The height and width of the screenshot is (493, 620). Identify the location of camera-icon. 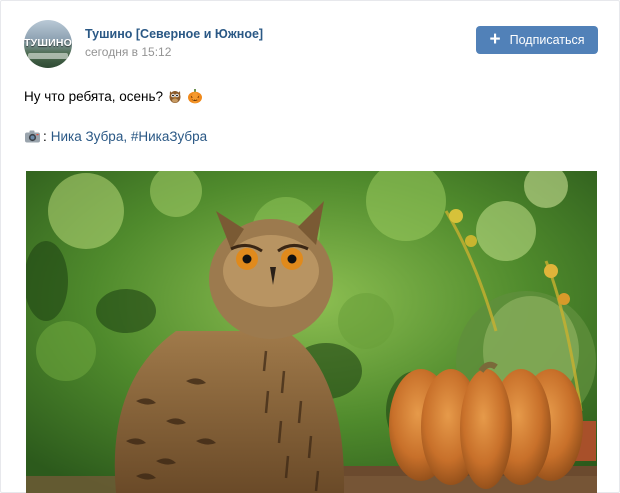
(32, 136).